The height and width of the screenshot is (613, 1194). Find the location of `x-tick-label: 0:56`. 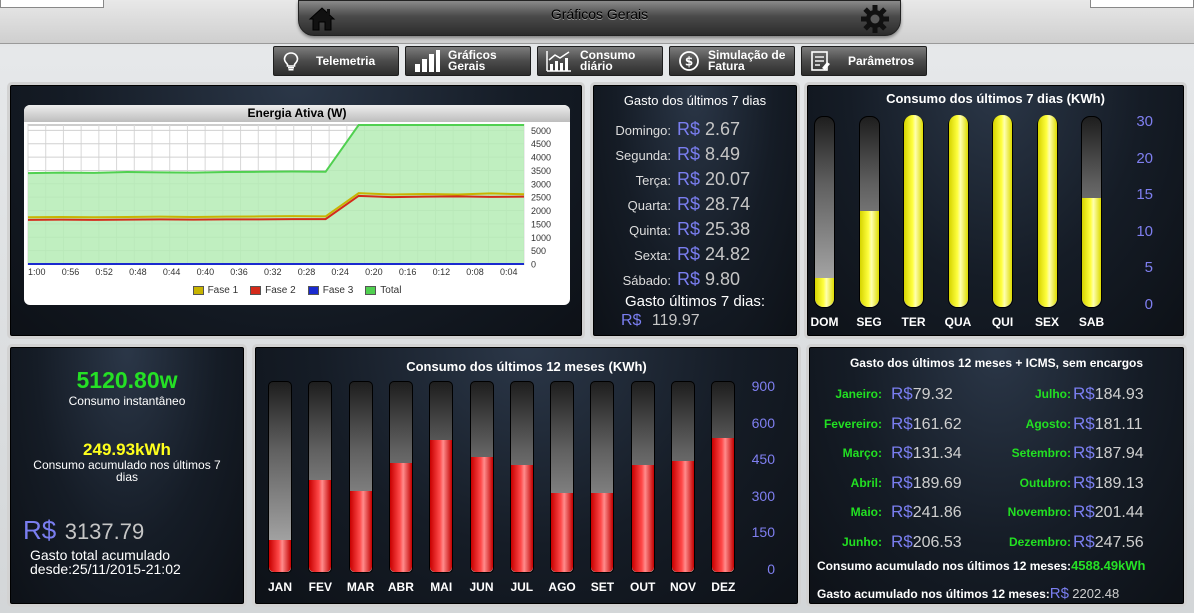

x-tick-label: 0:56 is located at coordinates (71, 272).